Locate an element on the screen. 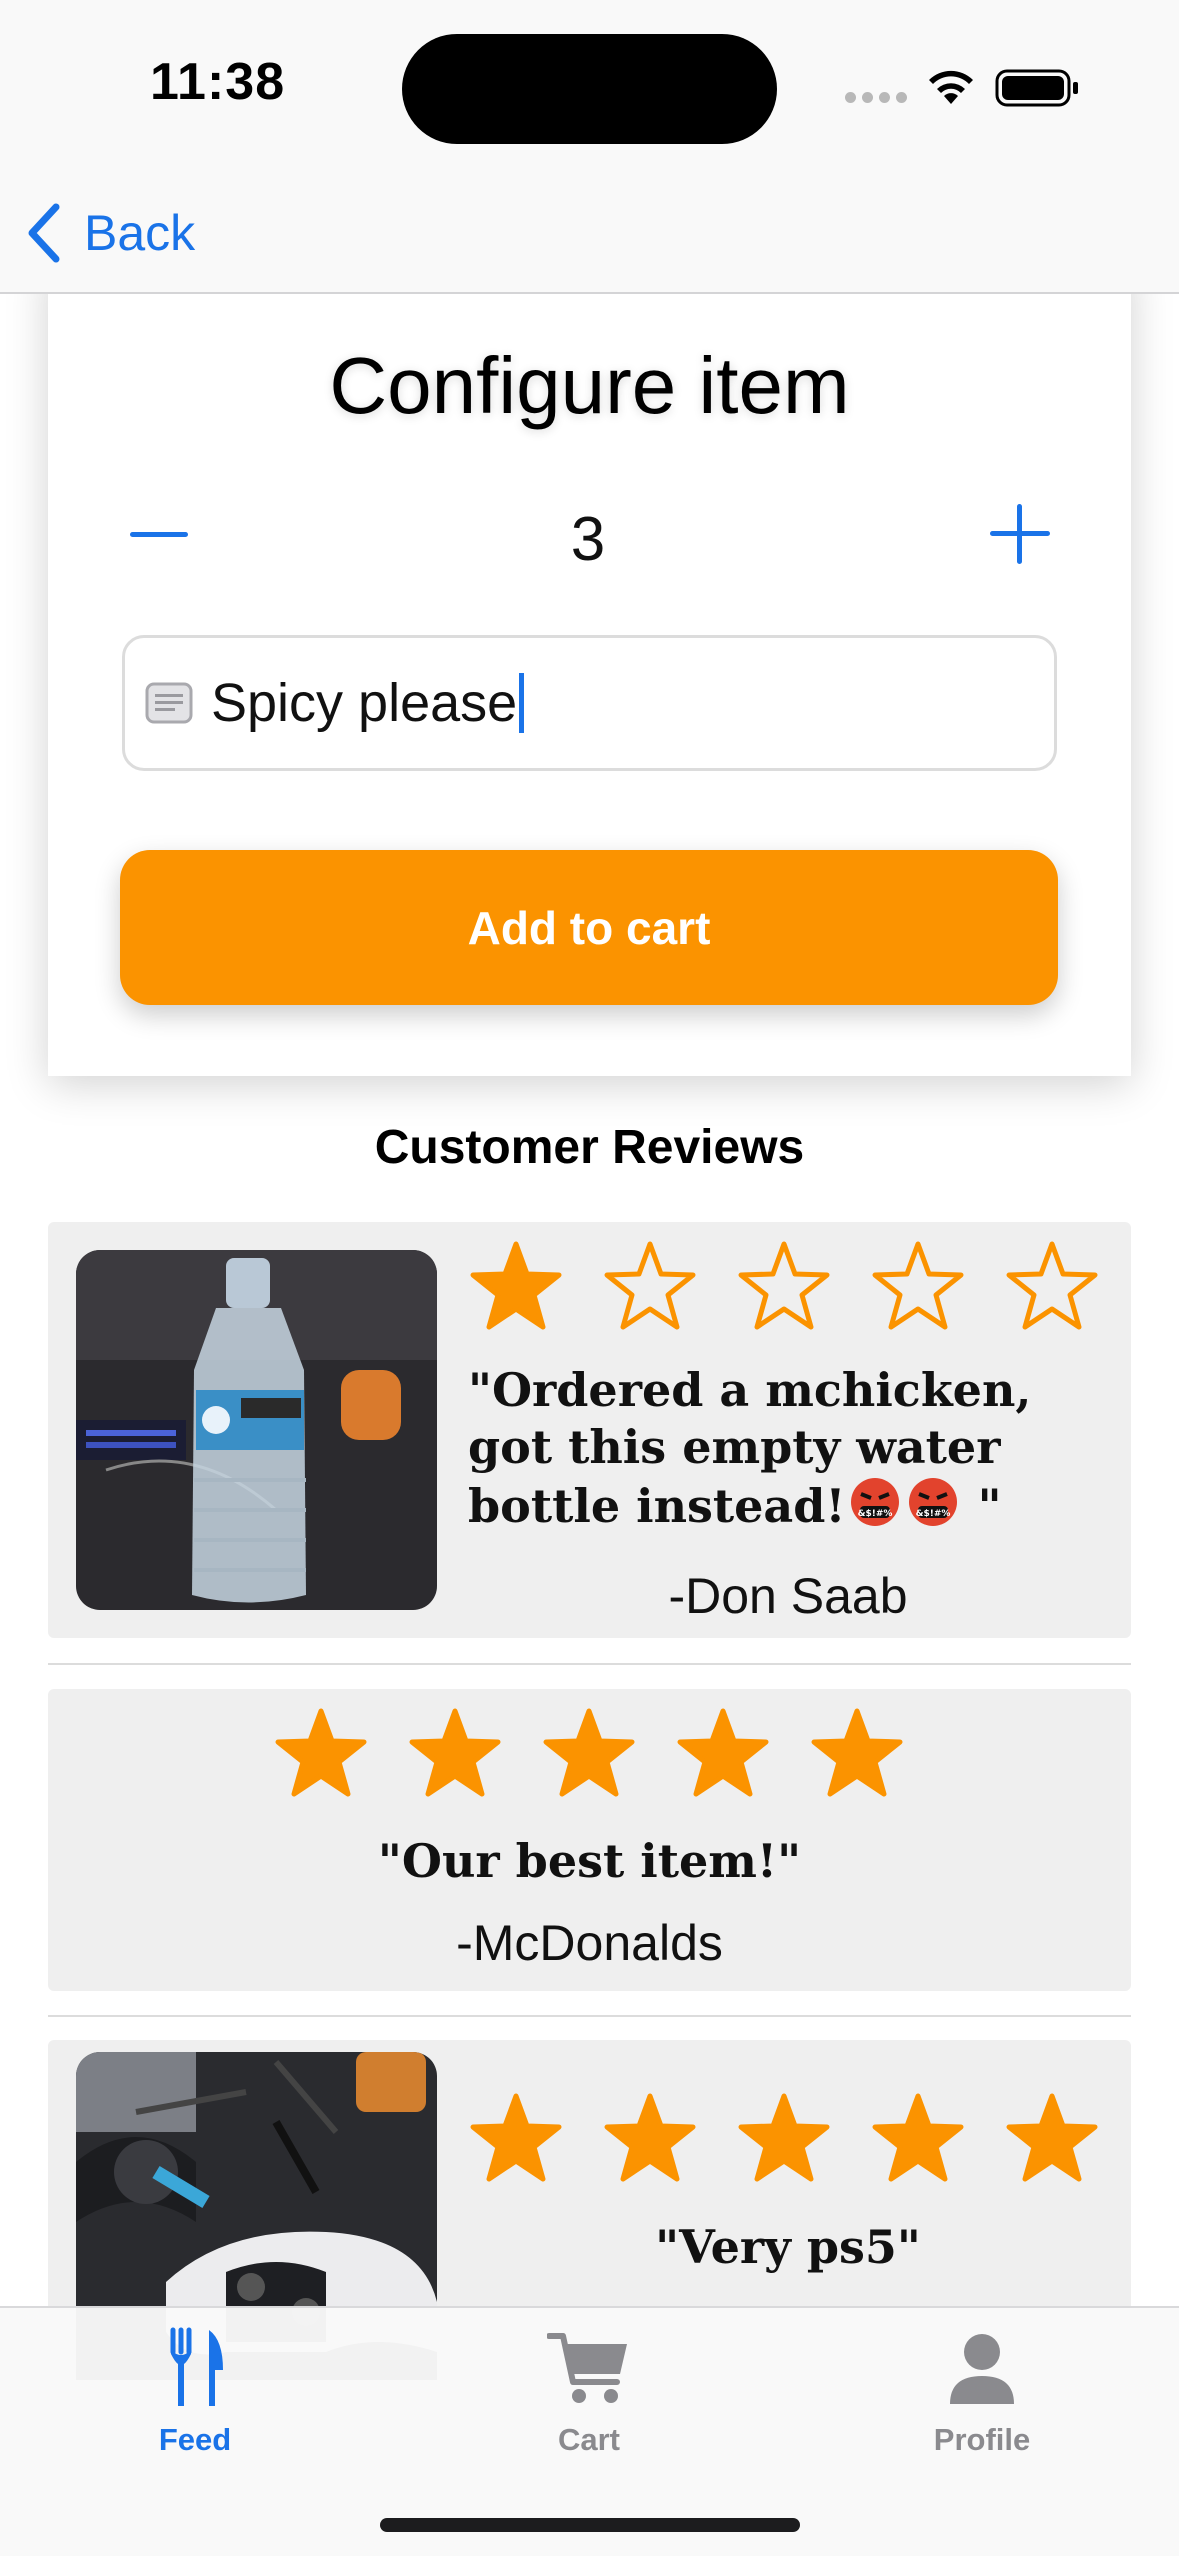 This screenshot has height=2556, width=1179. review-author: -McDonalds is located at coordinates (589, 1943).